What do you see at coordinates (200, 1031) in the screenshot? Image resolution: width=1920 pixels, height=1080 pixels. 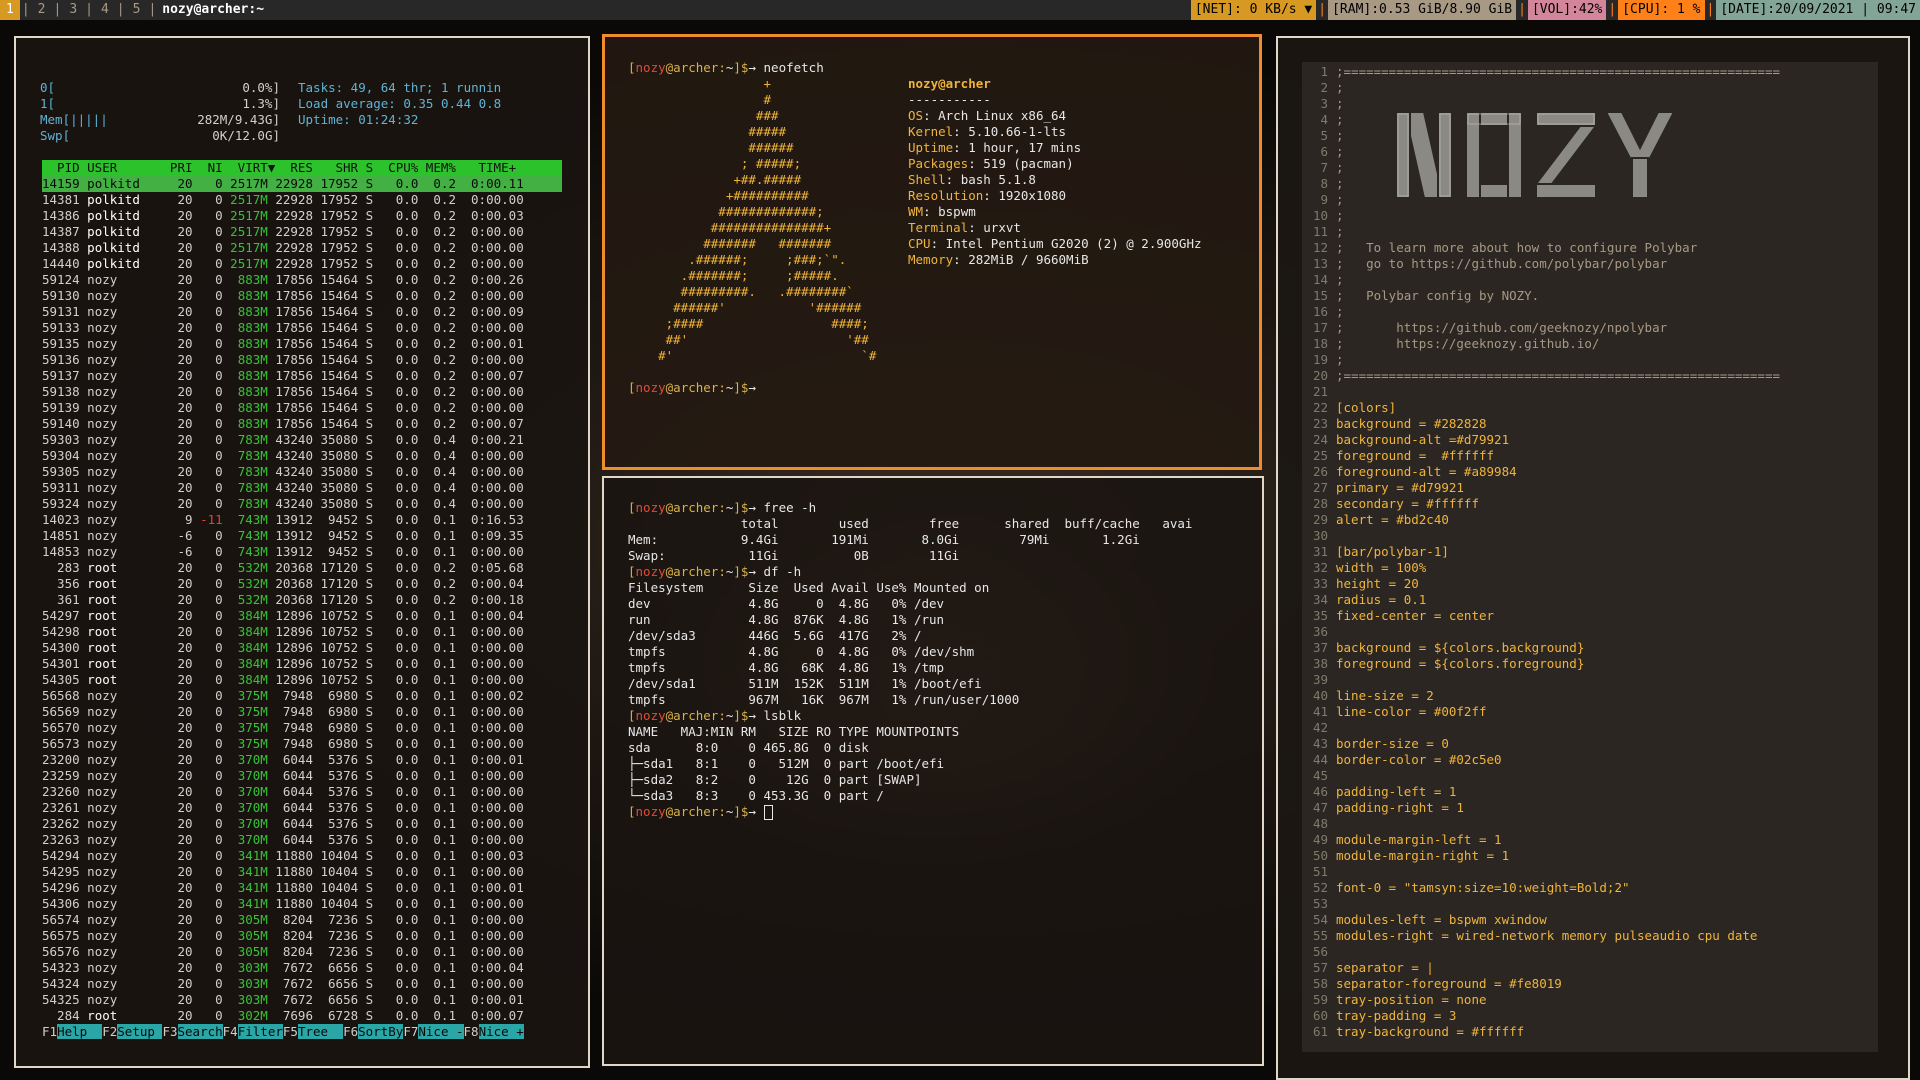 I see `fkey-label: Search` at bounding box center [200, 1031].